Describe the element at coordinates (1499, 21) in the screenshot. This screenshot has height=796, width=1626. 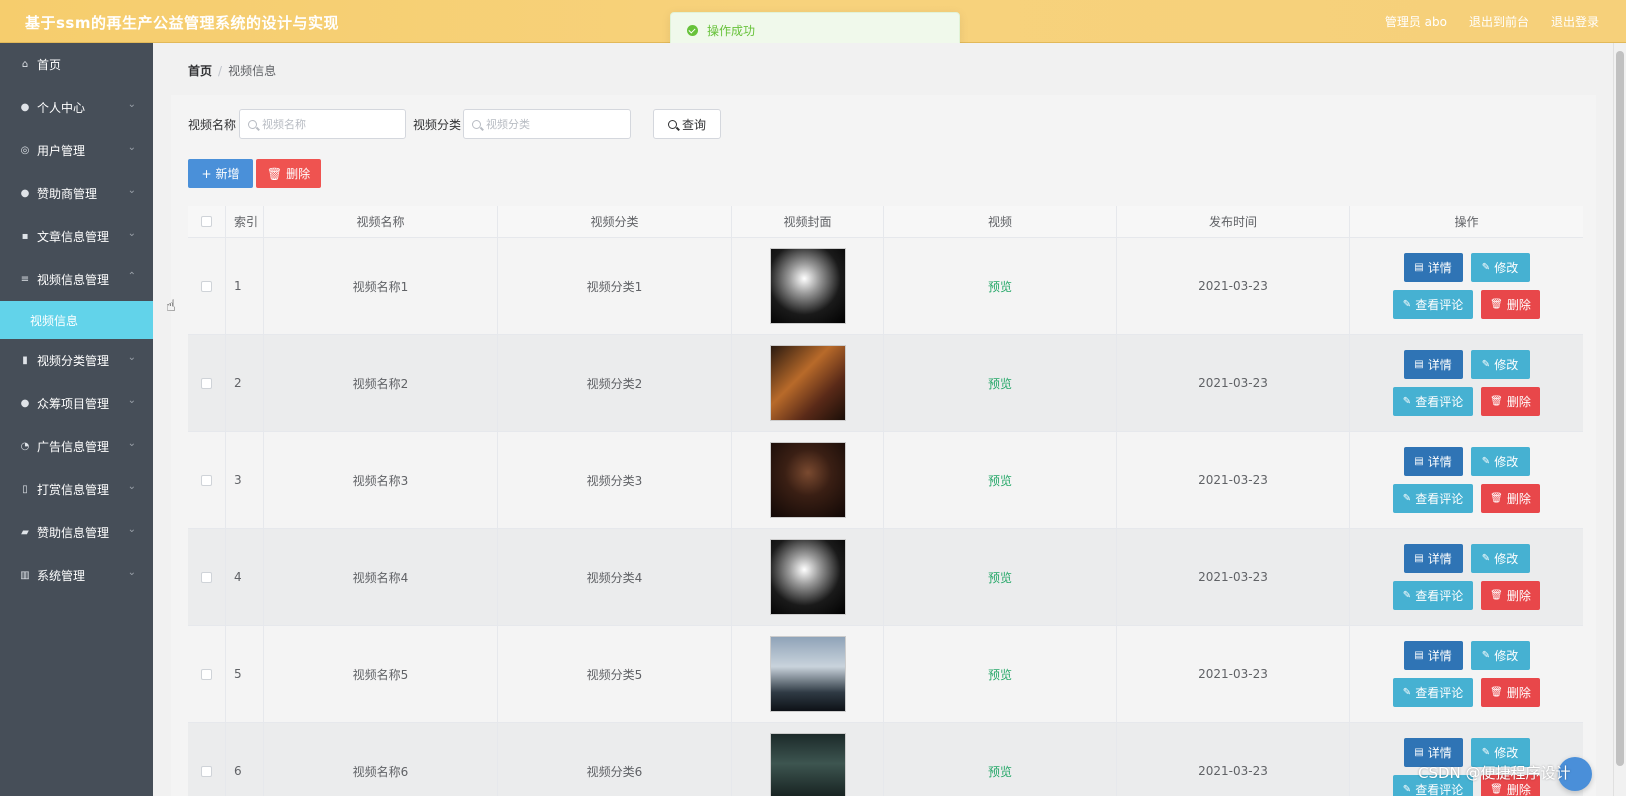
I see `goto-front-link: 退出到前台` at that location.